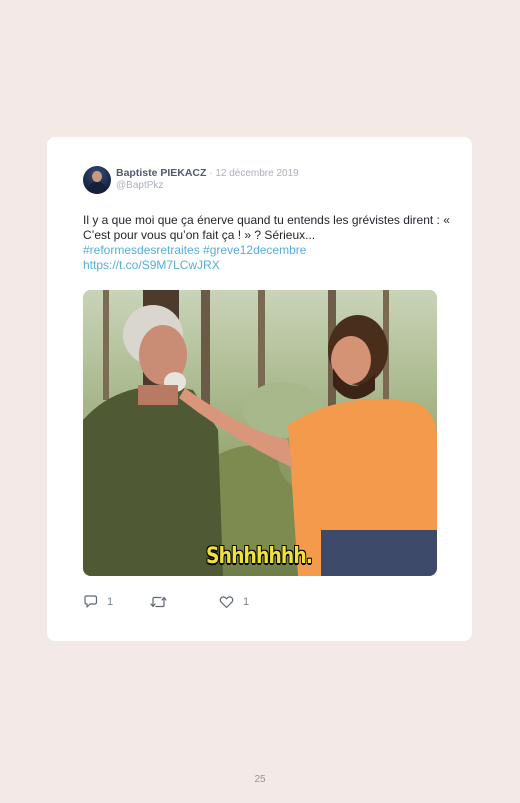  What do you see at coordinates (91, 601) in the screenshot?
I see `reply-icon` at bounding box center [91, 601].